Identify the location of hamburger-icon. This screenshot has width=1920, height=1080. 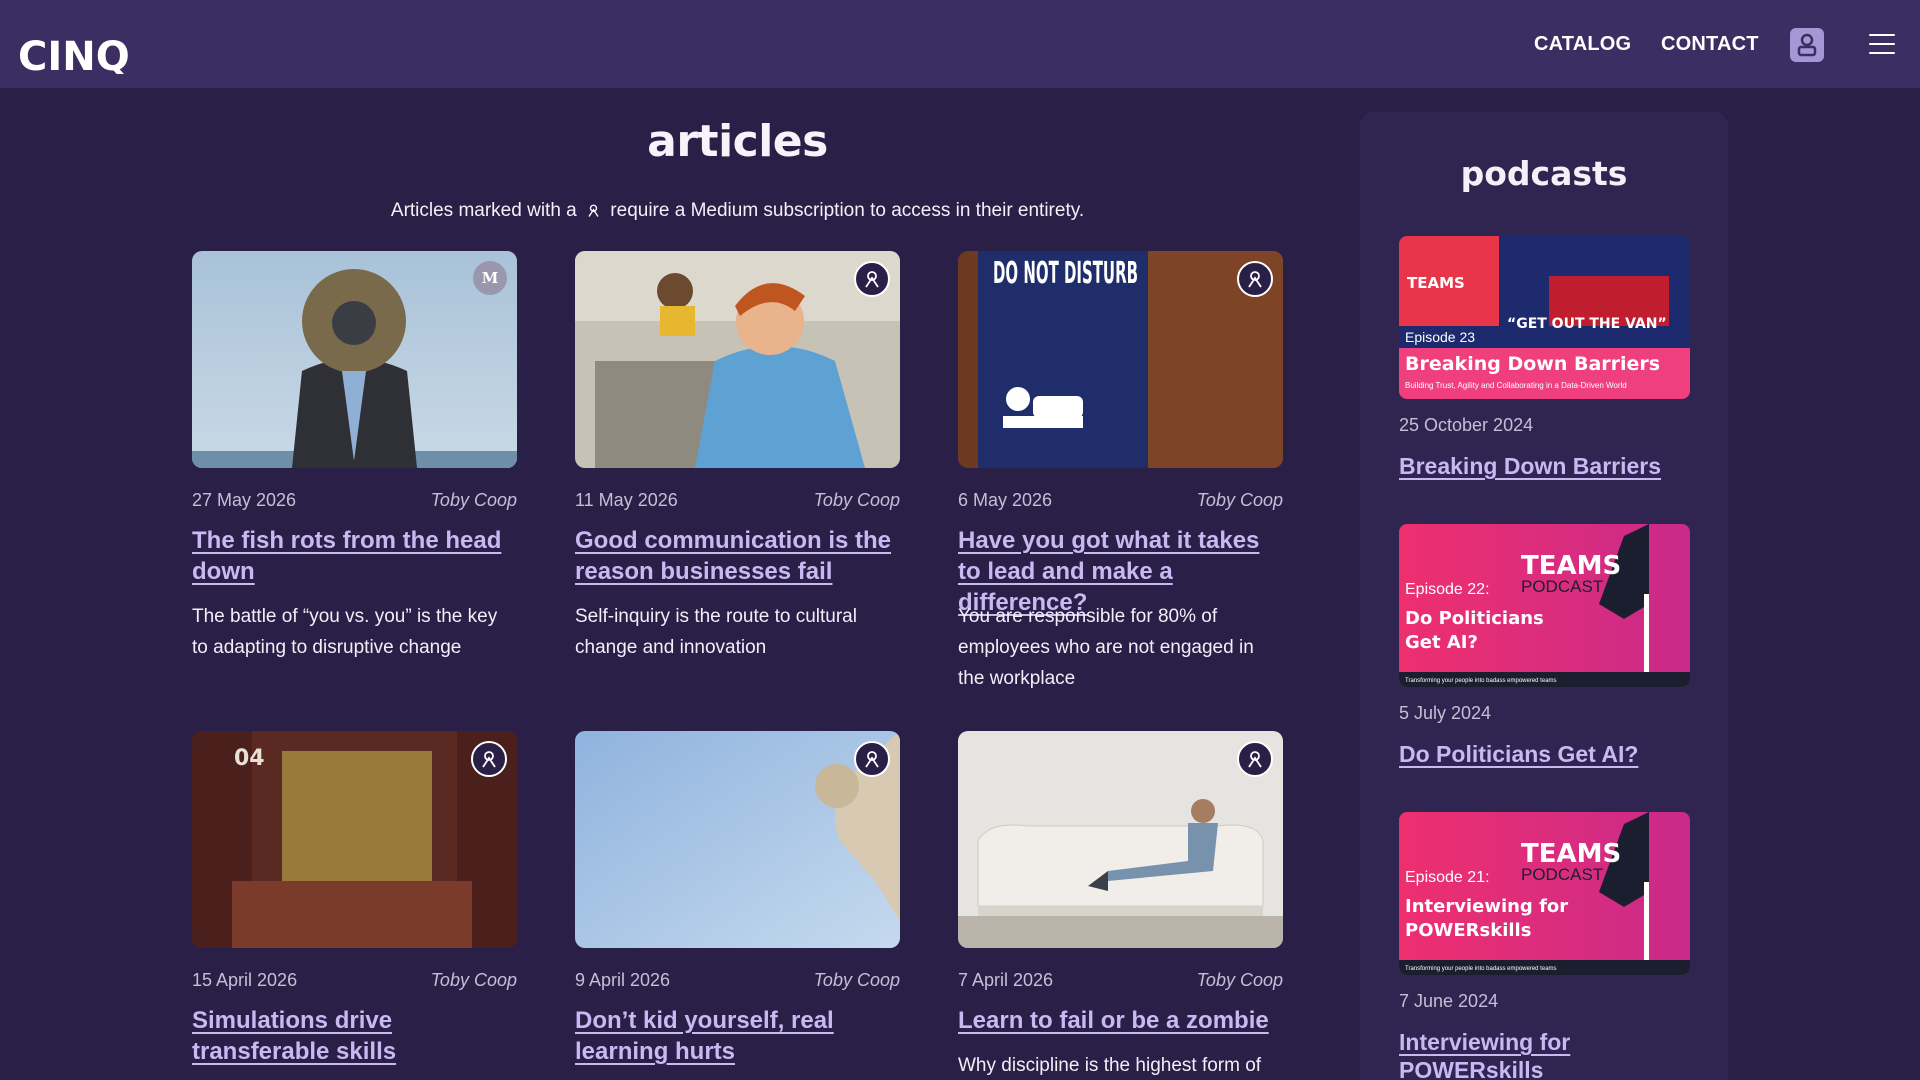
(1882, 35).